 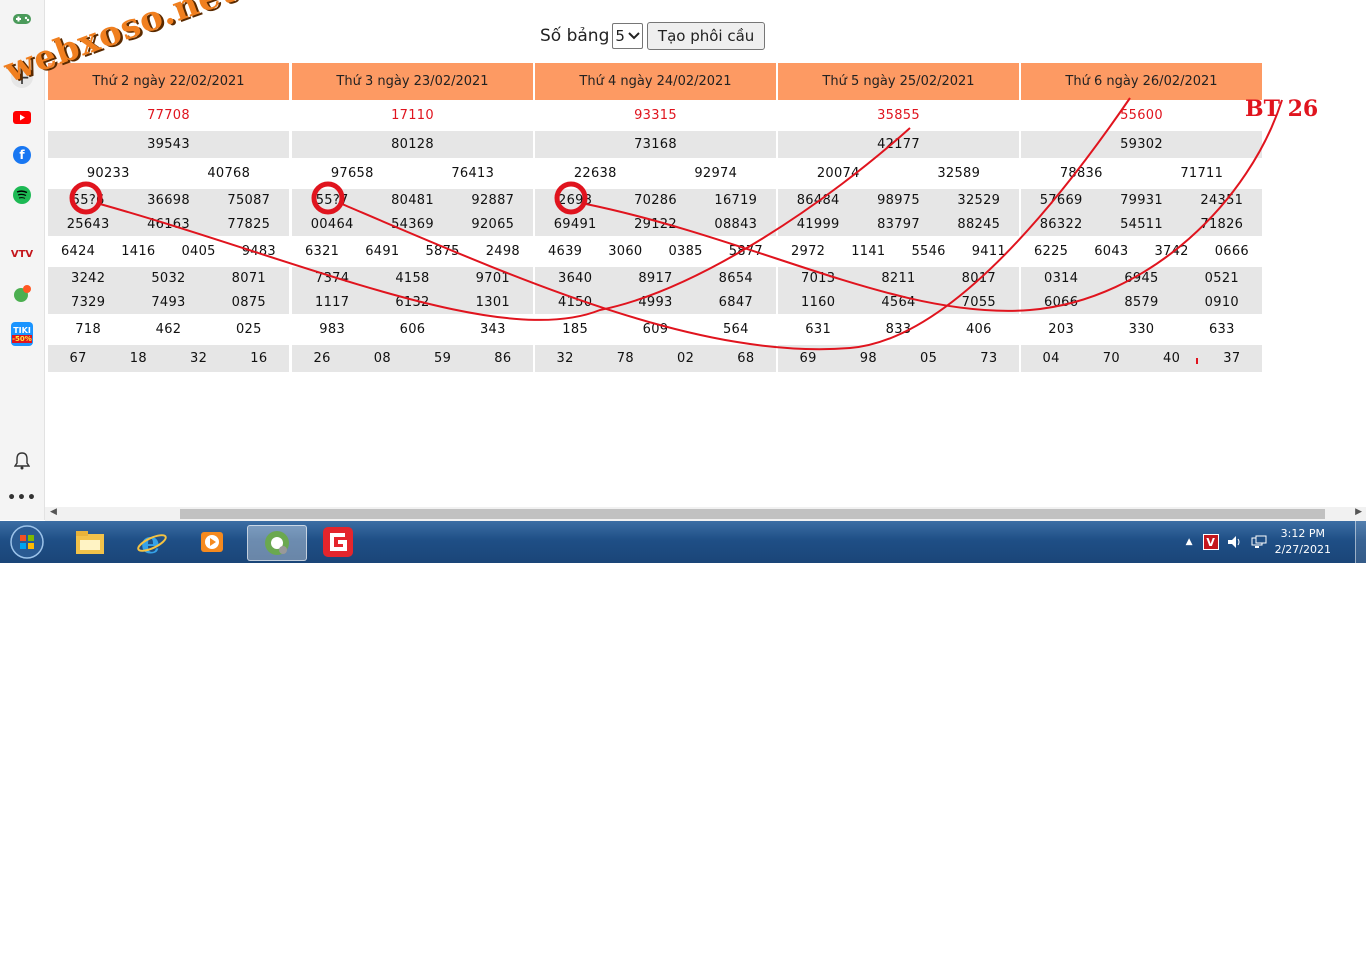 I want to click on prize-number: 462, so click(x=168, y=329).